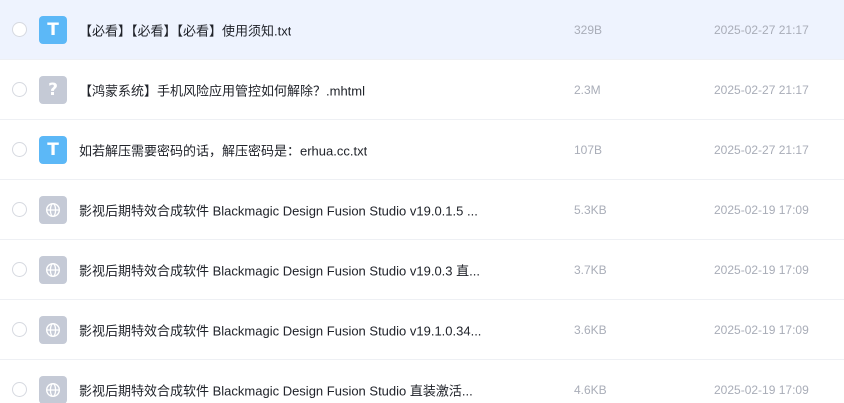  I want to click on file-size: 107B, so click(588, 149).